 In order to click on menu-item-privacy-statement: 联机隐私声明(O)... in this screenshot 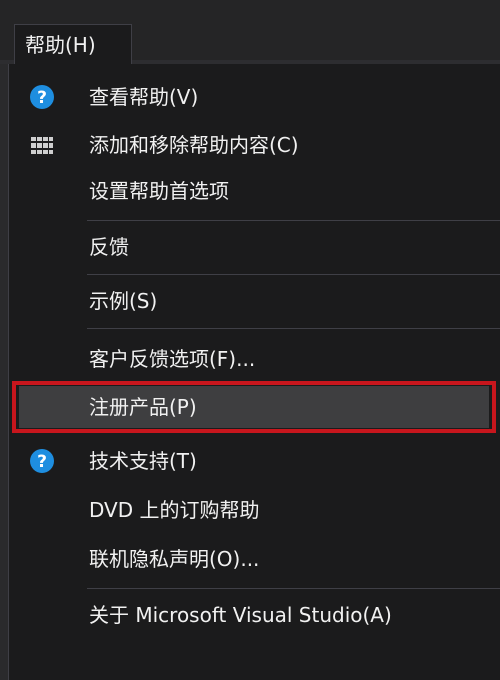, I will do `click(254, 559)`.